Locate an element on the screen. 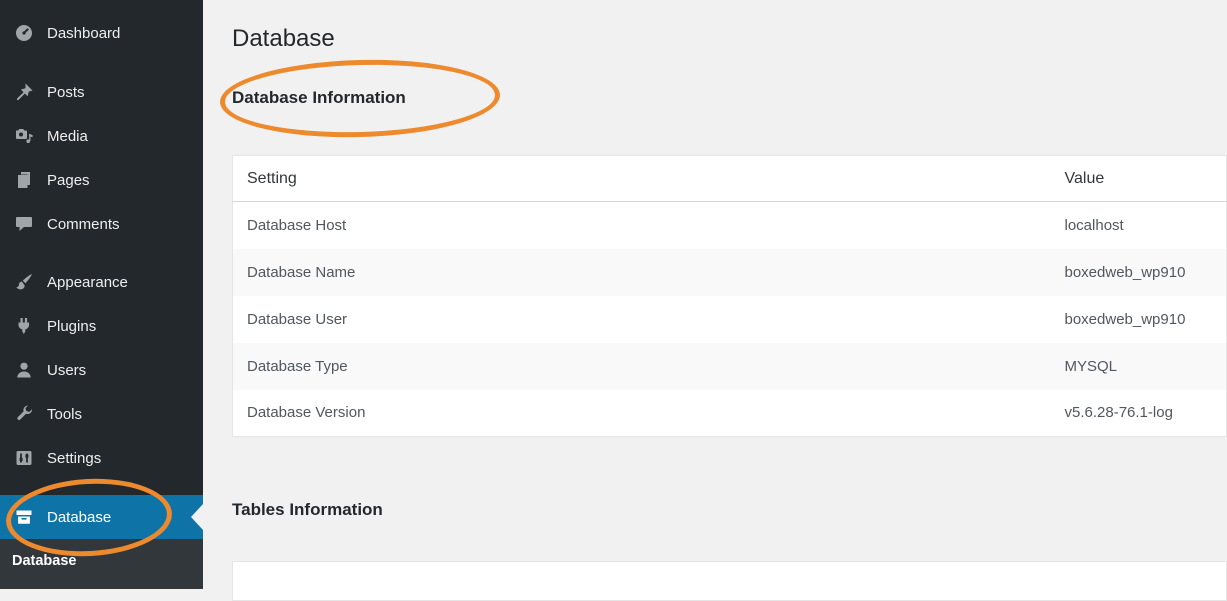 The height and width of the screenshot is (601, 1227). value-cell: localhost is located at coordinates (1094, 225).